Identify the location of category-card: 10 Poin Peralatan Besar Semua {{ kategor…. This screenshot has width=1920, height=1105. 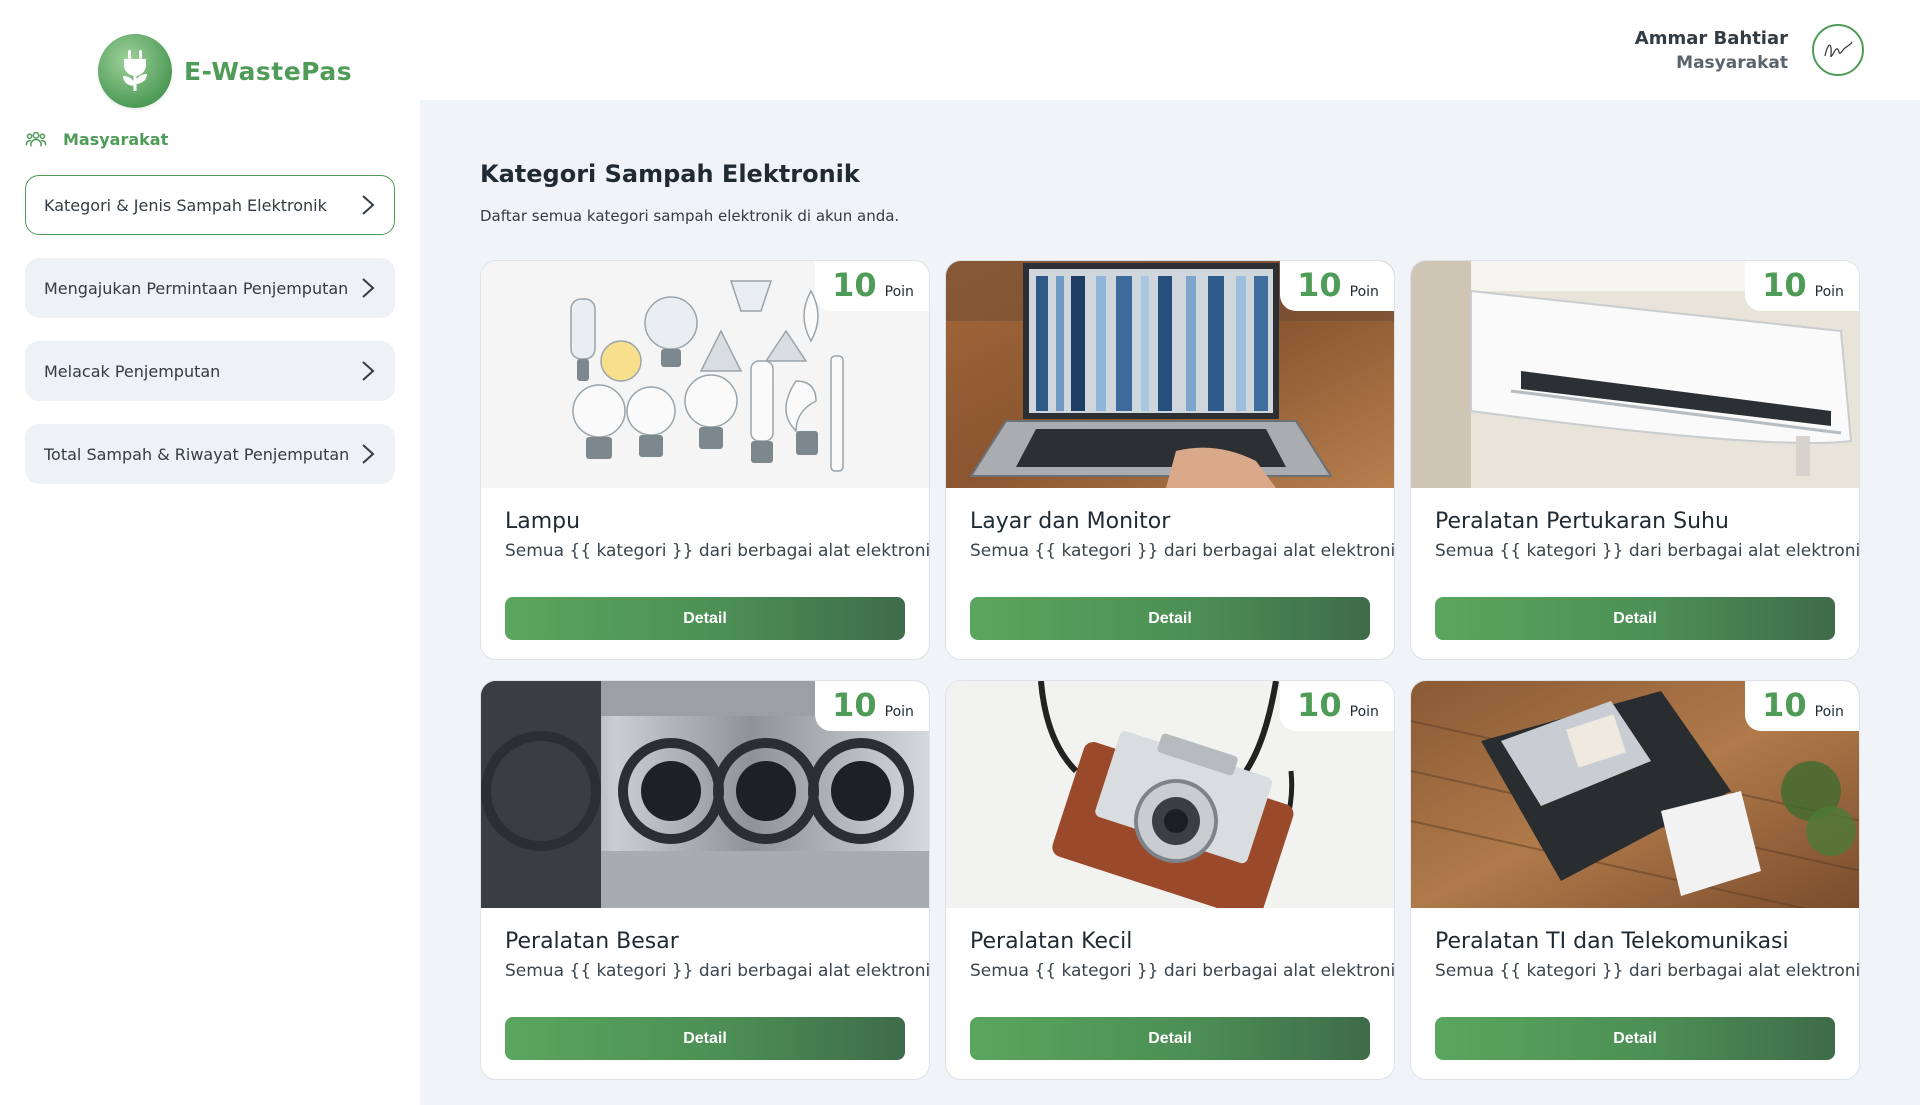
(705, 880).